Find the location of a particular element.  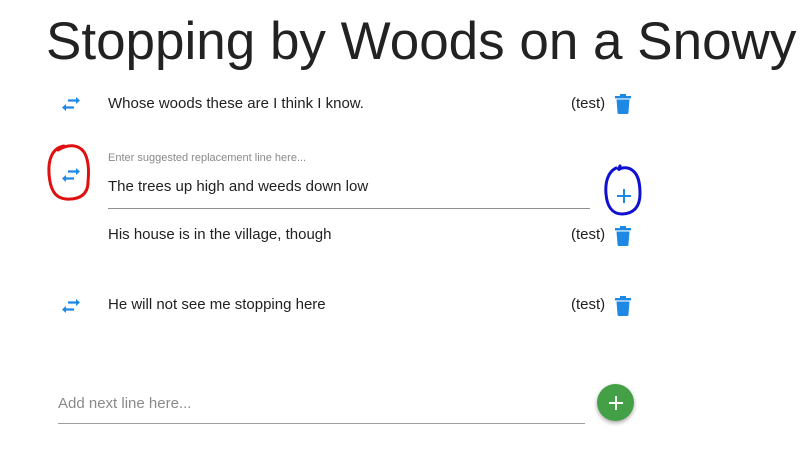

add-line-underline is located at coordinates (321, 423).